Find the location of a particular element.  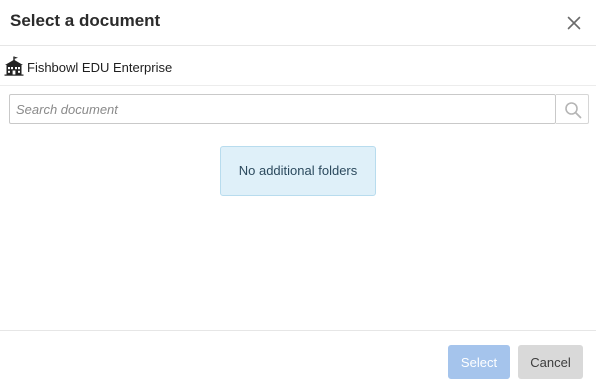

breadcrumb-item-workspace: Fishbowl EDU Enterprise is located at coordinates (99, 67).